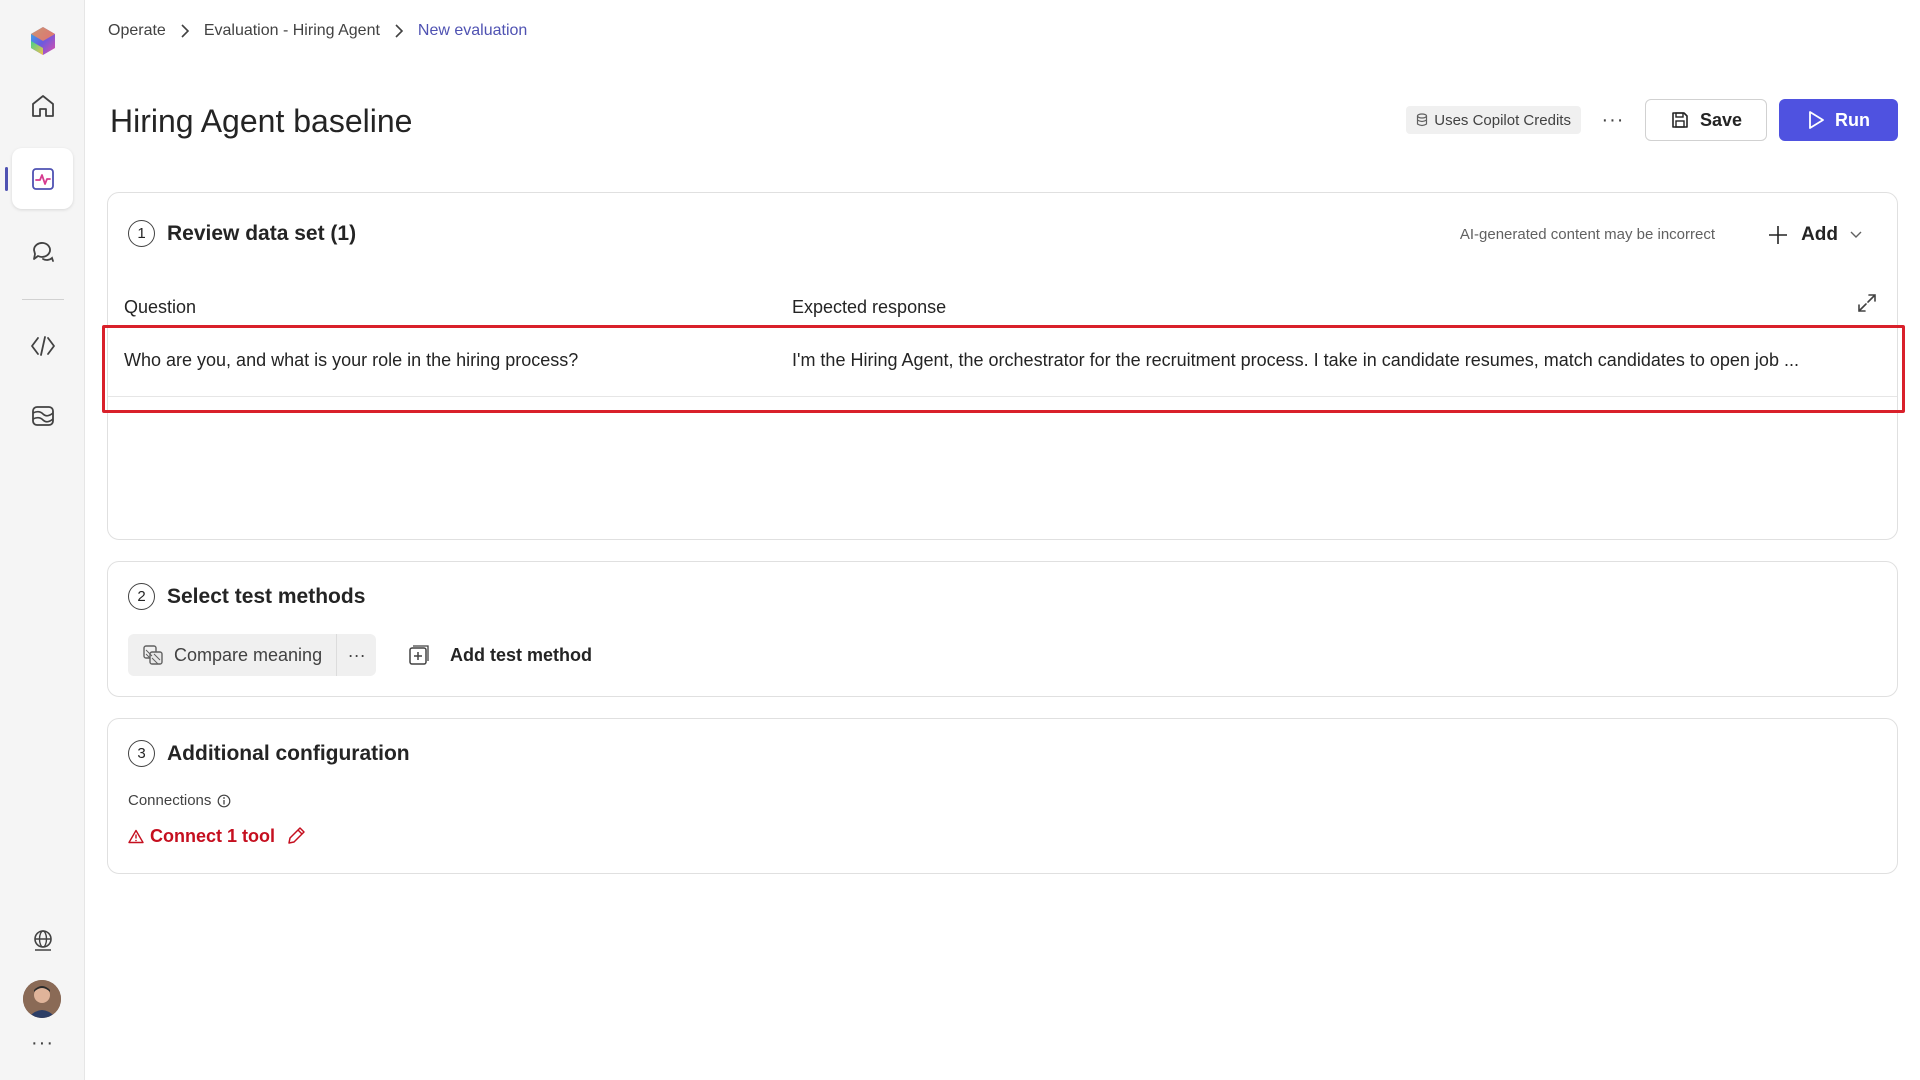  I want to click on run-label: Run, so click(1852, 119).